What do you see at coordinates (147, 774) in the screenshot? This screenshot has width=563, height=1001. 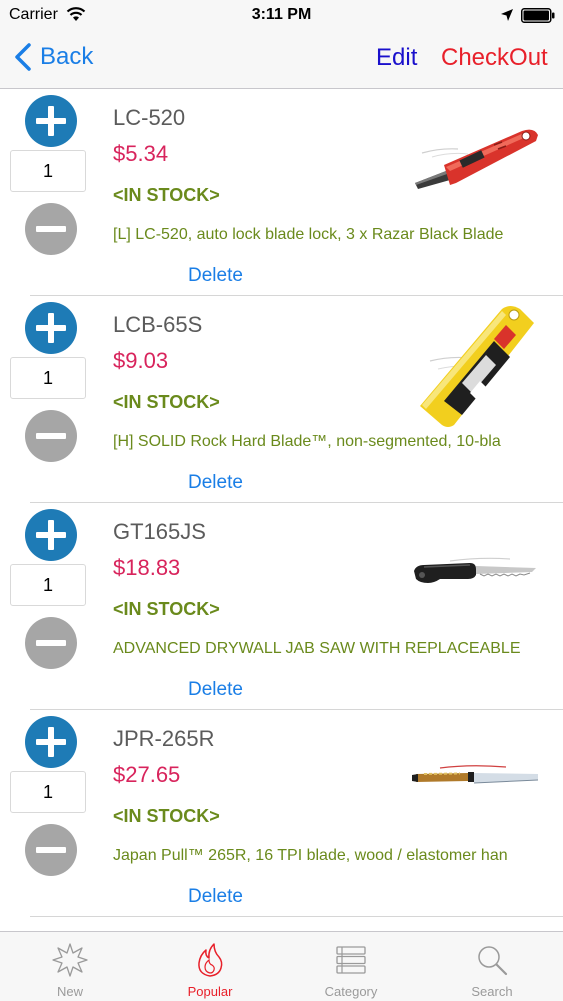 I see `product-price: $27.65` at bounding box center [147, 774].